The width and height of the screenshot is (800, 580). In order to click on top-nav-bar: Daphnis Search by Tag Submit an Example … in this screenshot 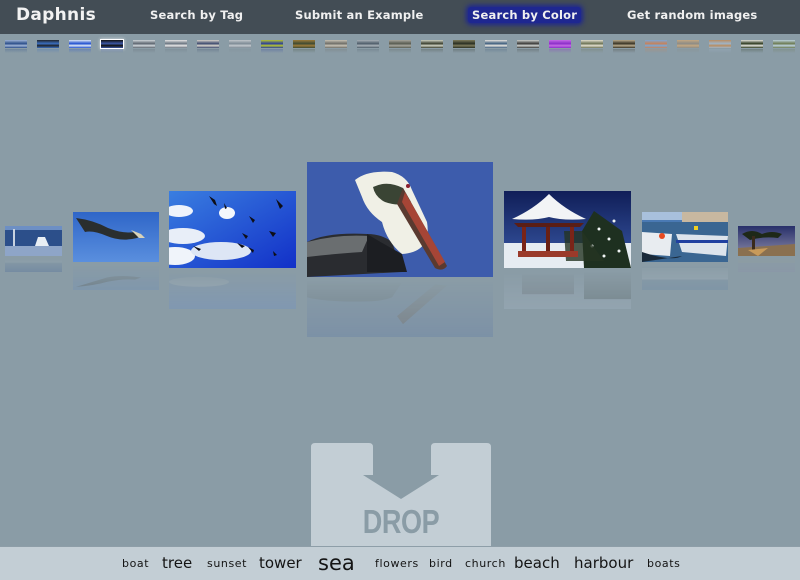, I will do `click(400, 17)`.